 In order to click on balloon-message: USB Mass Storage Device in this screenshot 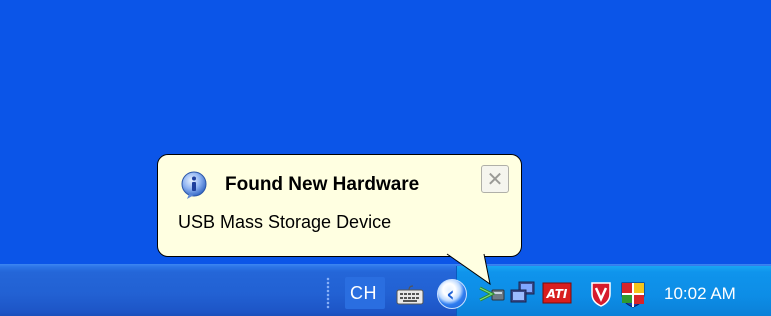, I will do `click(285, 222)`.